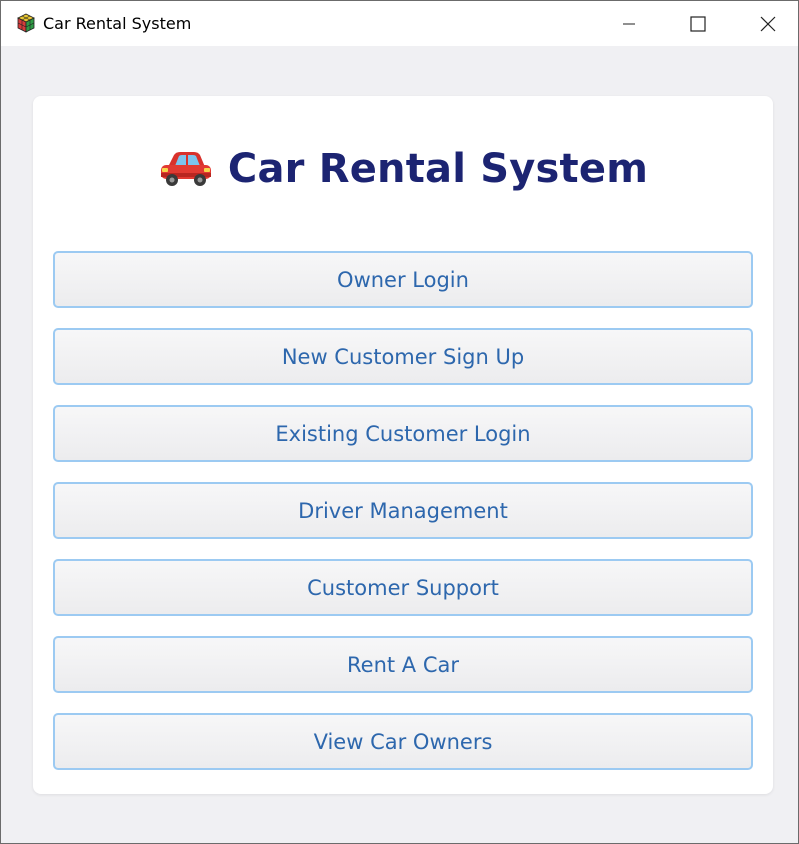 This screenshot has width=799, height=844. I want to click on owner-login-button: Owner Login, so click(403, 279).